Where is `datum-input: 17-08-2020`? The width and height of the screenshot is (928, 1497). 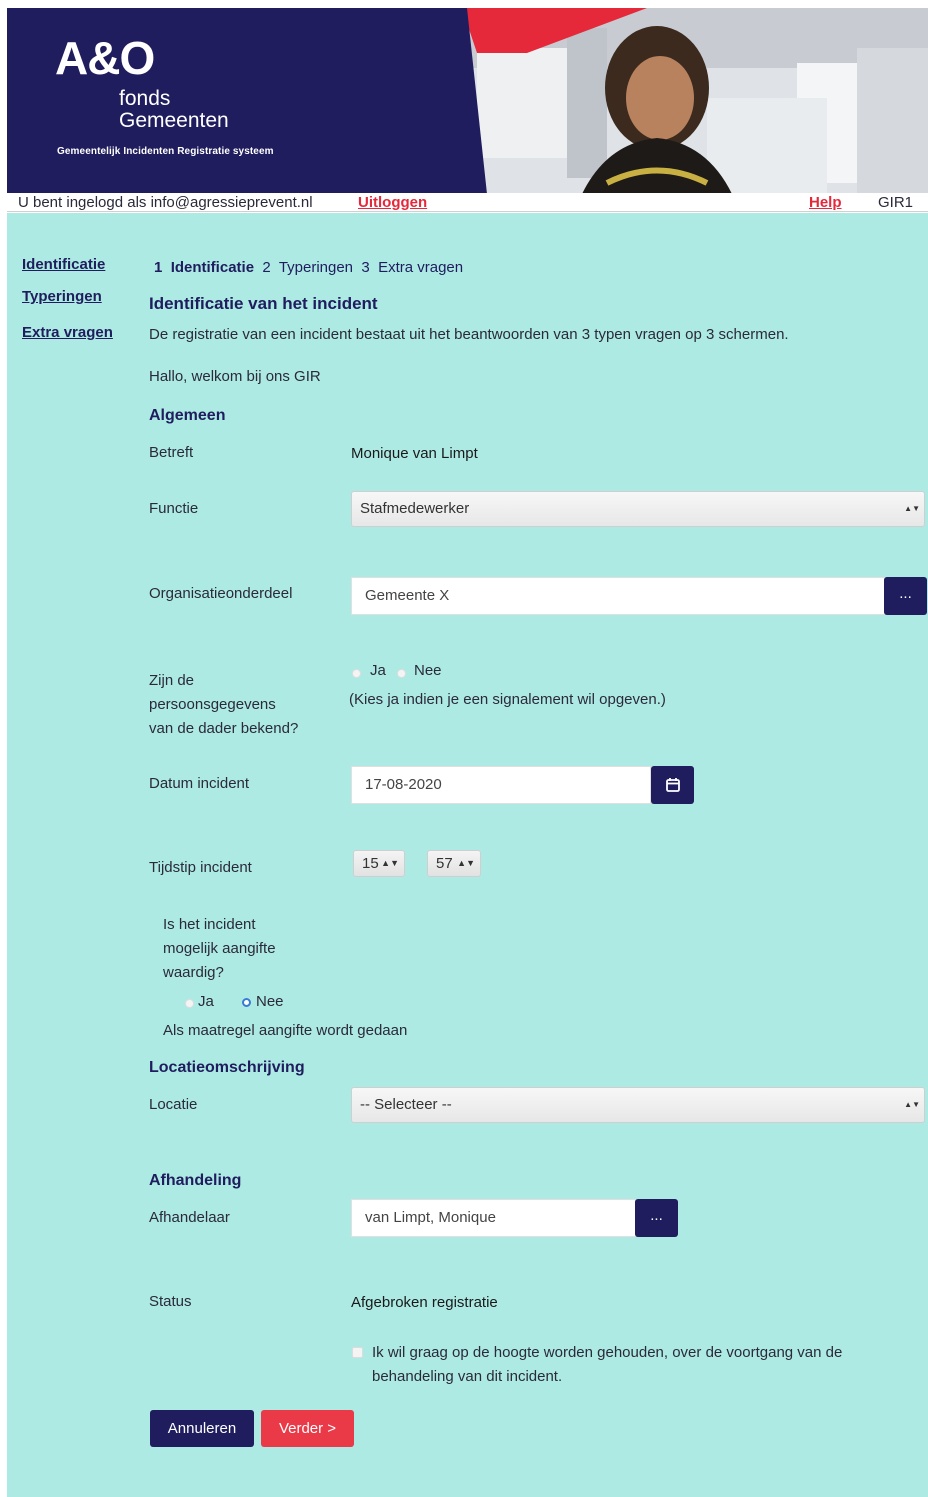
datum-input: 17-08-2020 is located at coordinates (501, 785).